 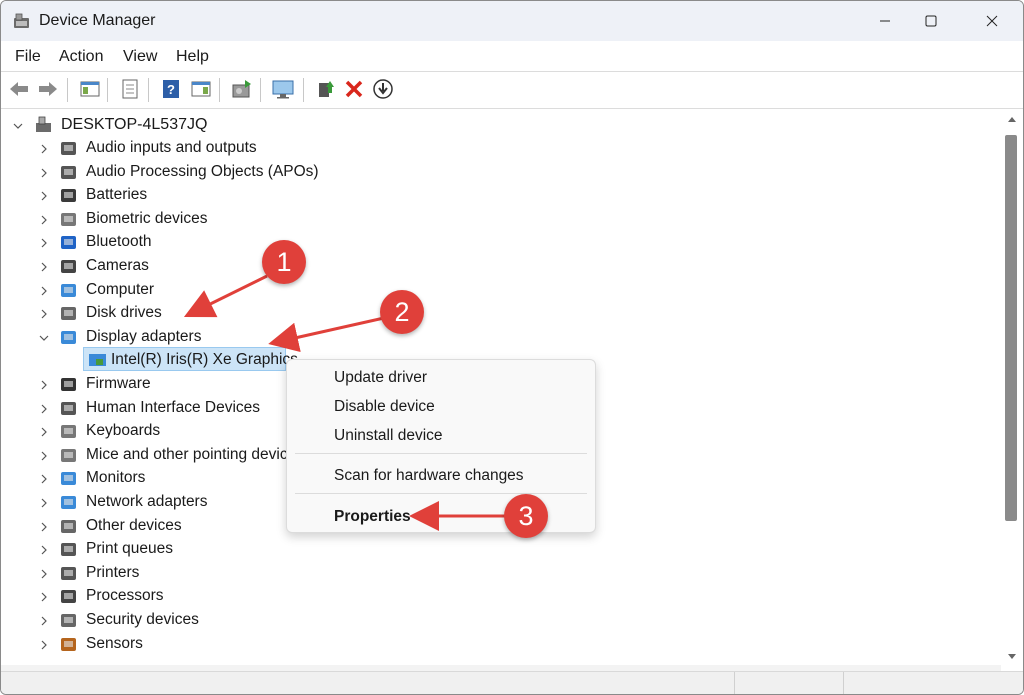 I want to click on menu-scan-hardware: Scan for hardware changes, so click(x=429, y=476).